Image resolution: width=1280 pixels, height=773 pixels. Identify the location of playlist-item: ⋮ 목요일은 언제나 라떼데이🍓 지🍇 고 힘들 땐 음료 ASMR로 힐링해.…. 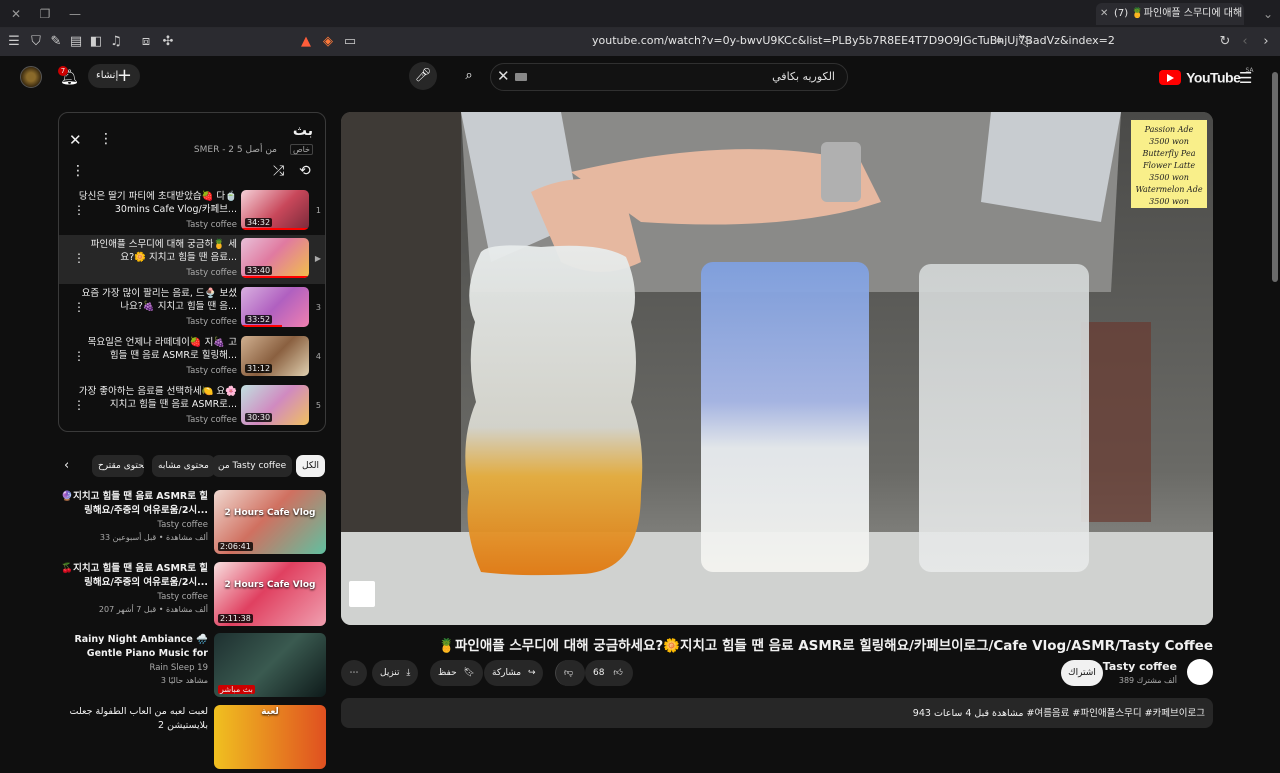
(192, 357).